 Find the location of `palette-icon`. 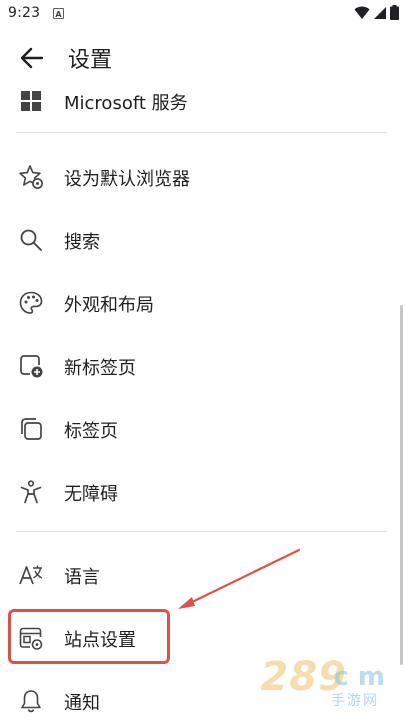

palette-icon is located at coordinates (31, 302).